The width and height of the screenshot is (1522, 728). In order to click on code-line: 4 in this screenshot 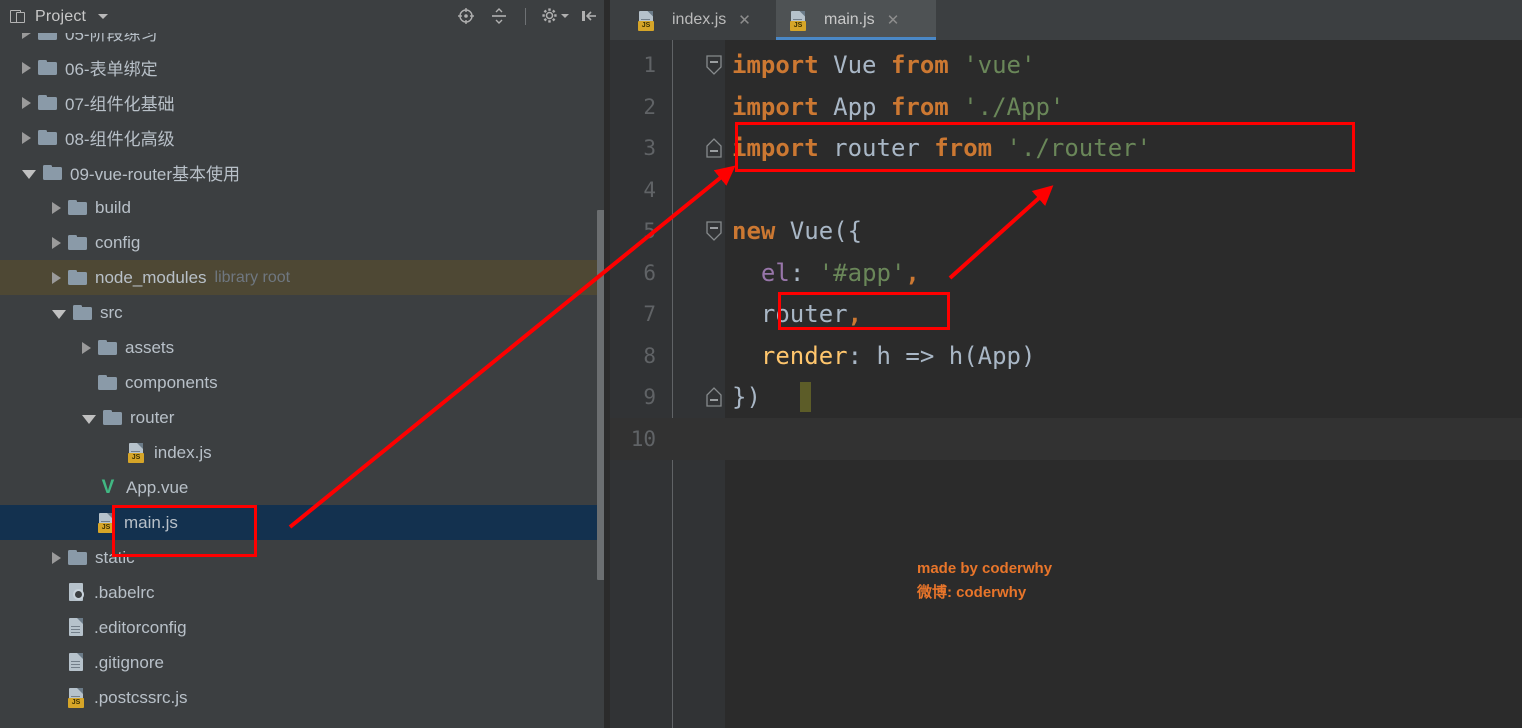, I will do `click(1066, 190)`.